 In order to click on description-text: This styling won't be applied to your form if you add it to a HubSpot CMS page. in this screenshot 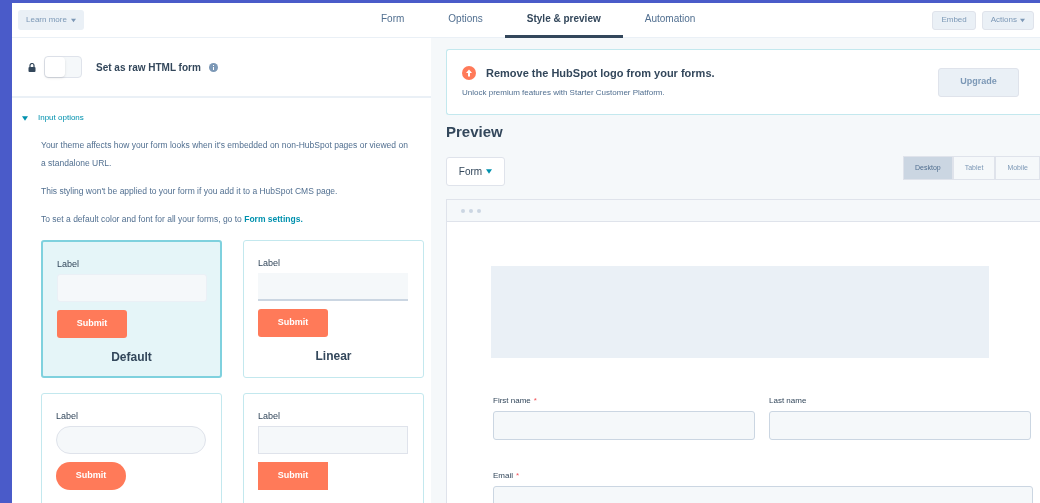, I will do `click(190, 191)`.